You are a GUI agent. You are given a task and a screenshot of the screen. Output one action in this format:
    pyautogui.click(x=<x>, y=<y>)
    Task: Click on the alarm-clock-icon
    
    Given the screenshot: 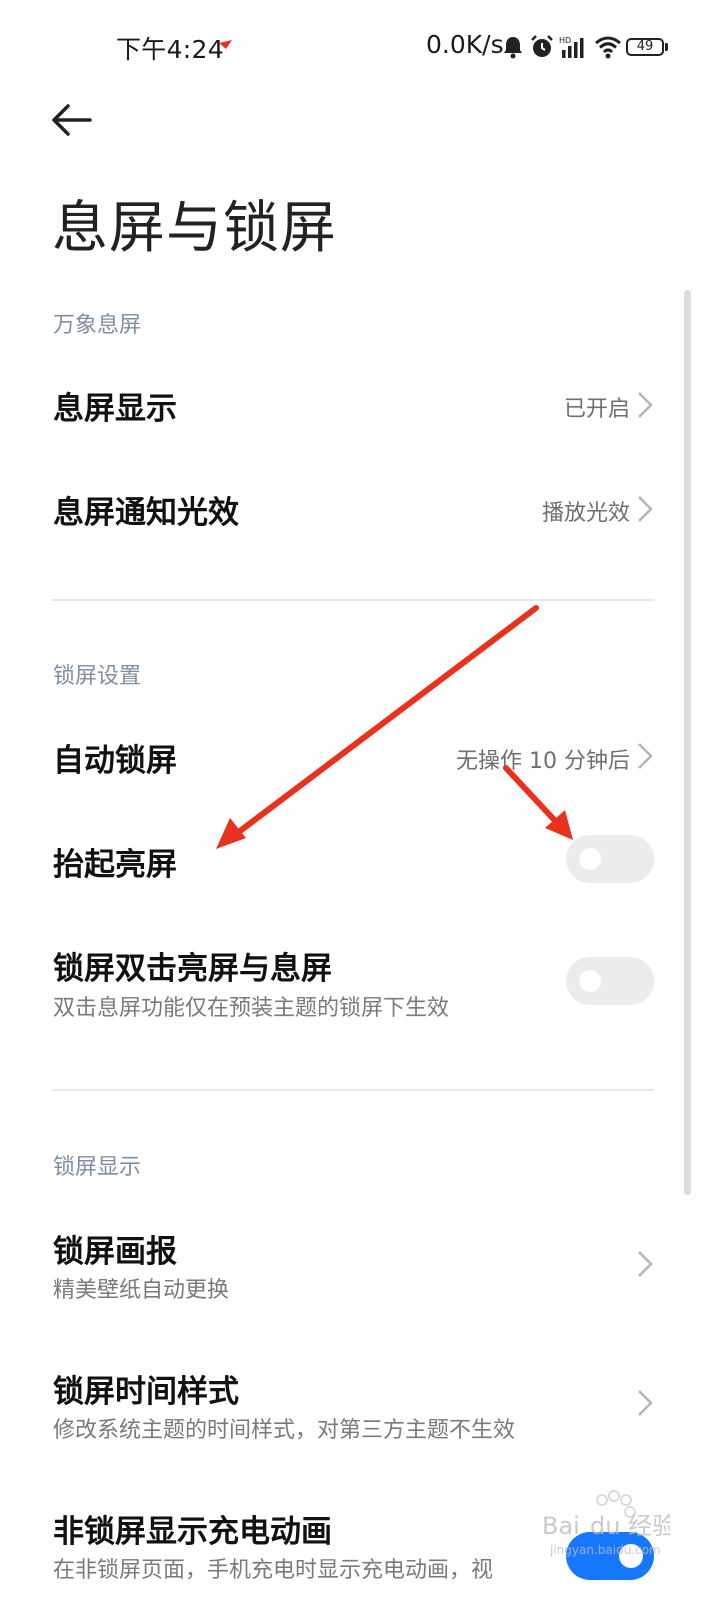 What is the action you would take?
    pyautogui.click(x=542, y=46)
    